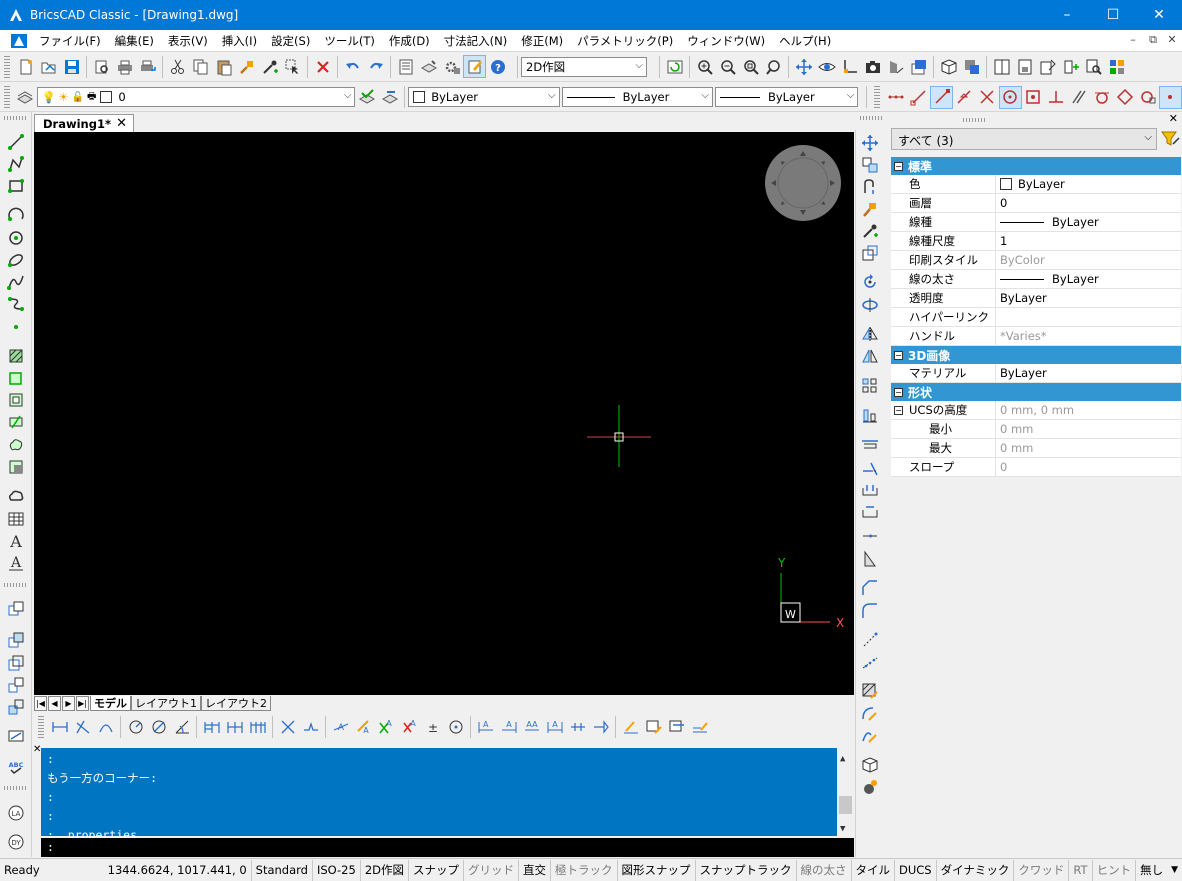 Image resolution: width=1182 pixels, height=881 pixels. I want to click on ordinate-dimension-icon: A, so click(340, 727).